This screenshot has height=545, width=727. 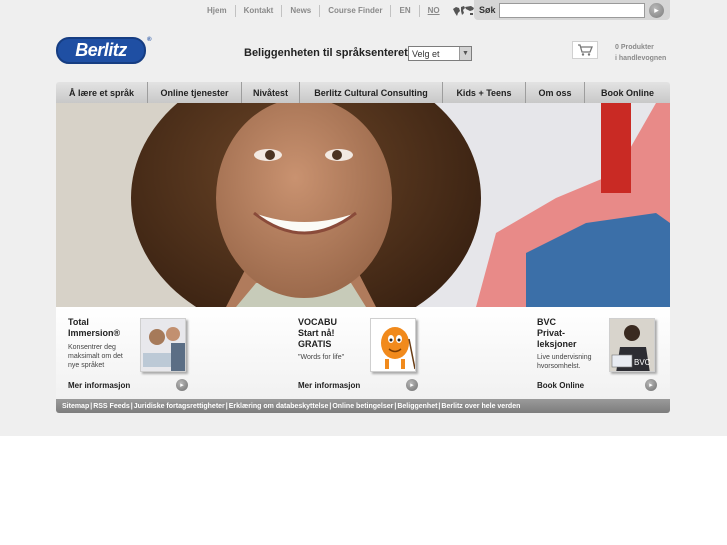 I want to click on footer-link-location: Beliggenhet, so click(x=417, y=406).